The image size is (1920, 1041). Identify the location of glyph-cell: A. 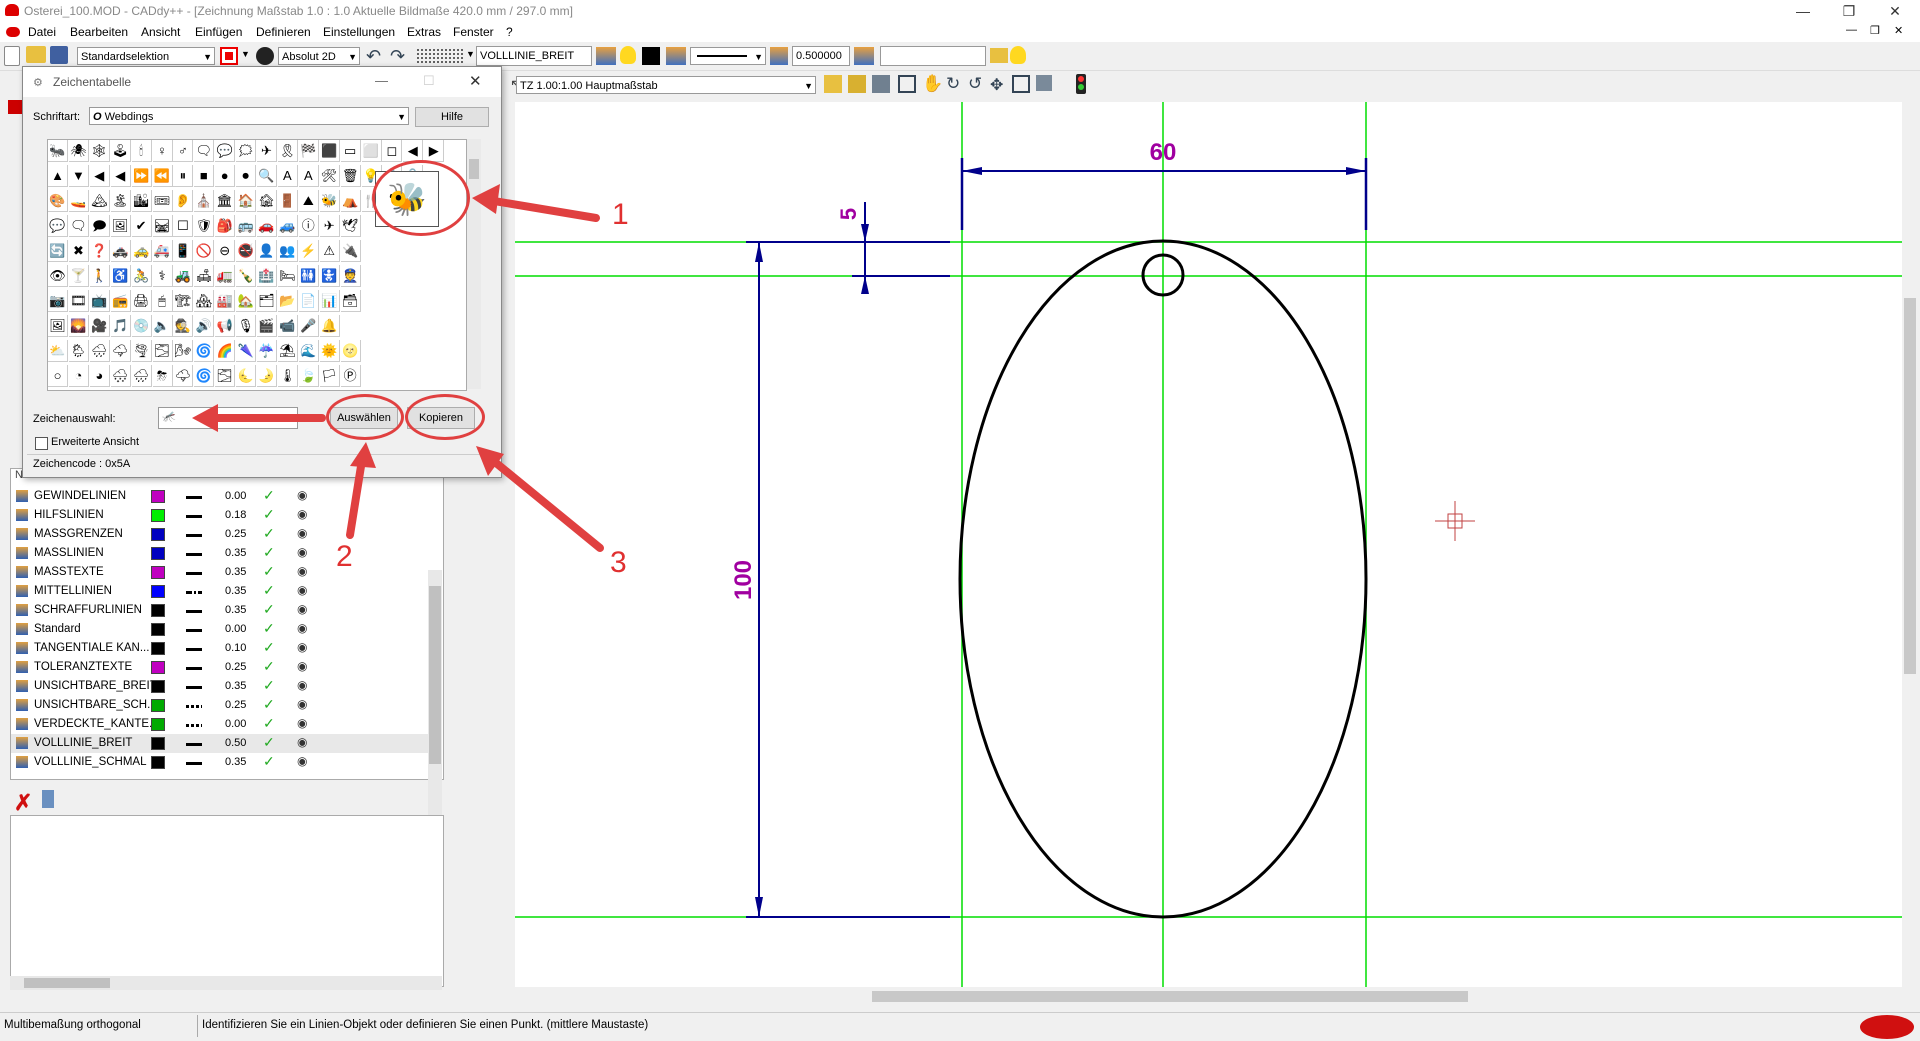
(287, 176).